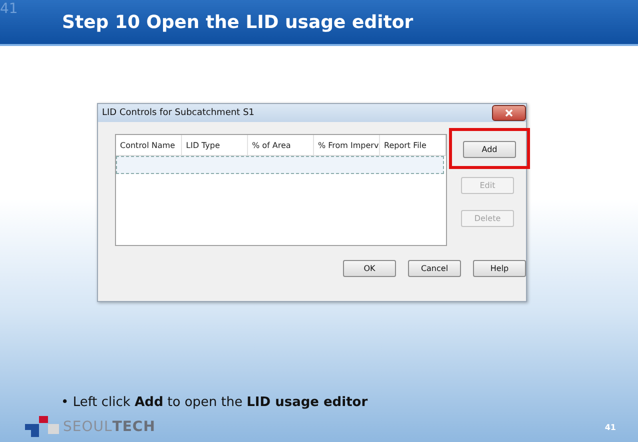  I want to click on slide-title: Step 10 Open the LID usage editor, so click(238, 22).